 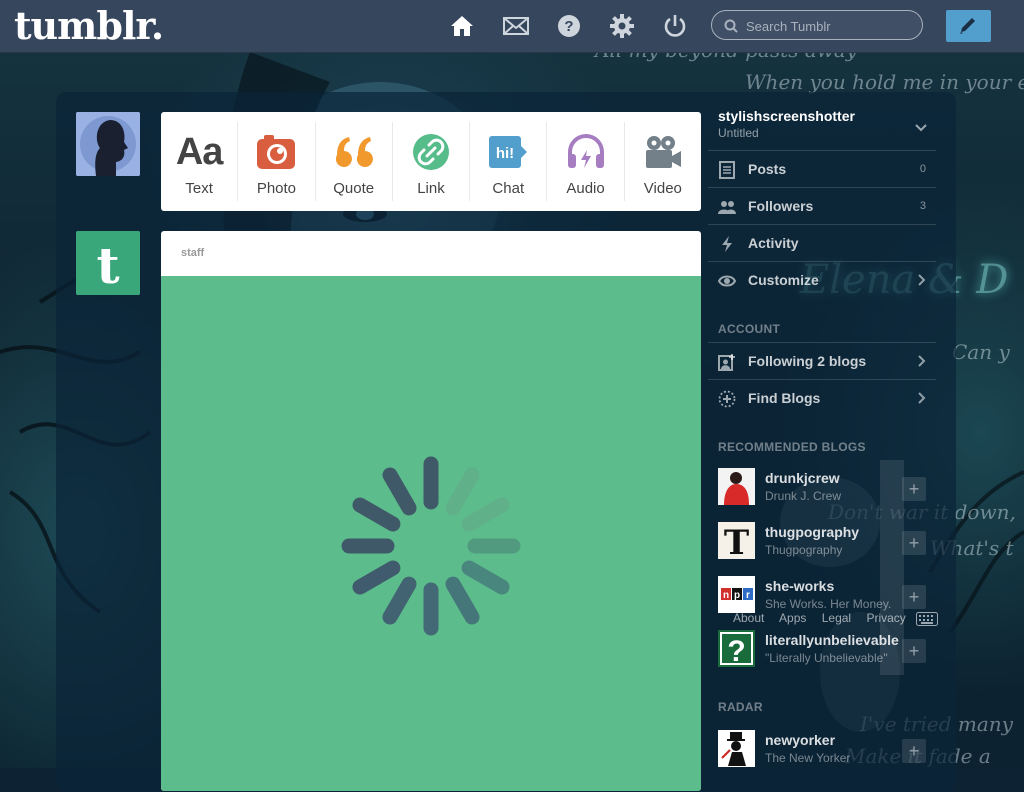 I want to click on account-section-title: ACCOUNT, so click(x=749, y=329).